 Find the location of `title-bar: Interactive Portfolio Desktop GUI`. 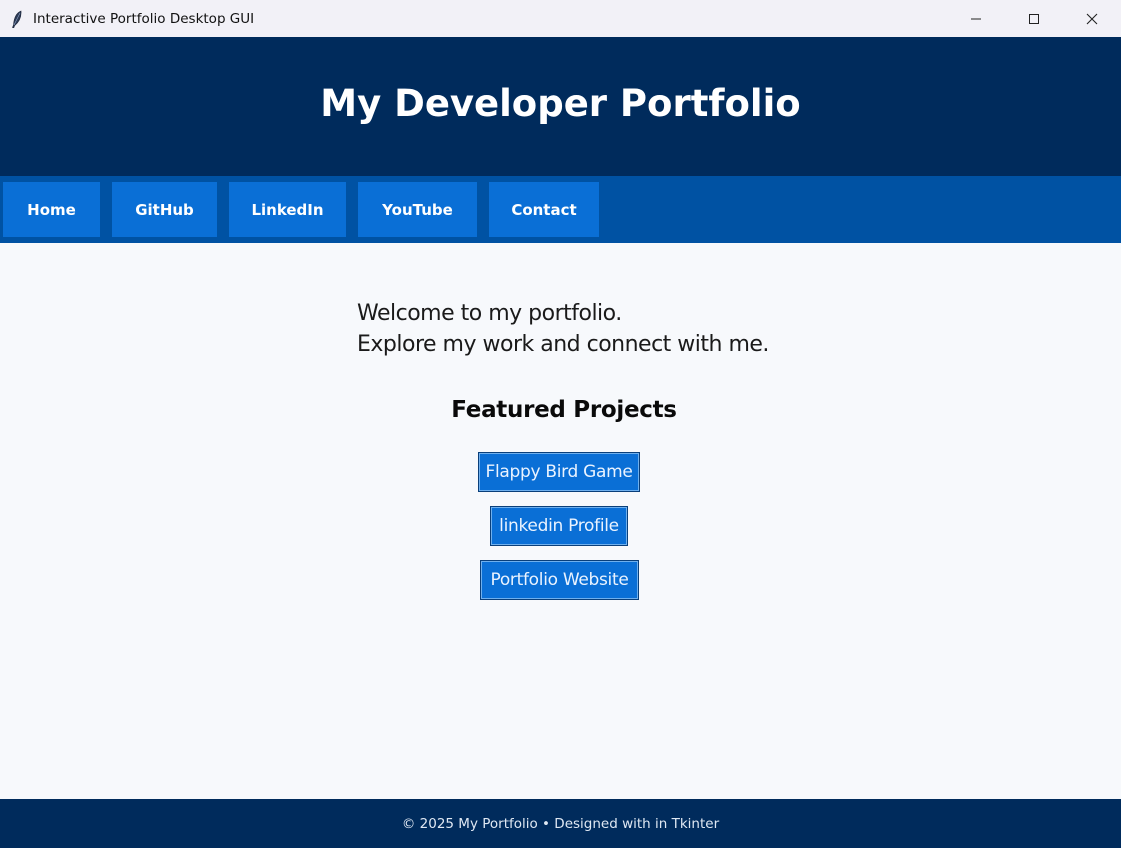

title-bar: Interactive Portfolio Desktop GUI is located at coordinates (560, 18).